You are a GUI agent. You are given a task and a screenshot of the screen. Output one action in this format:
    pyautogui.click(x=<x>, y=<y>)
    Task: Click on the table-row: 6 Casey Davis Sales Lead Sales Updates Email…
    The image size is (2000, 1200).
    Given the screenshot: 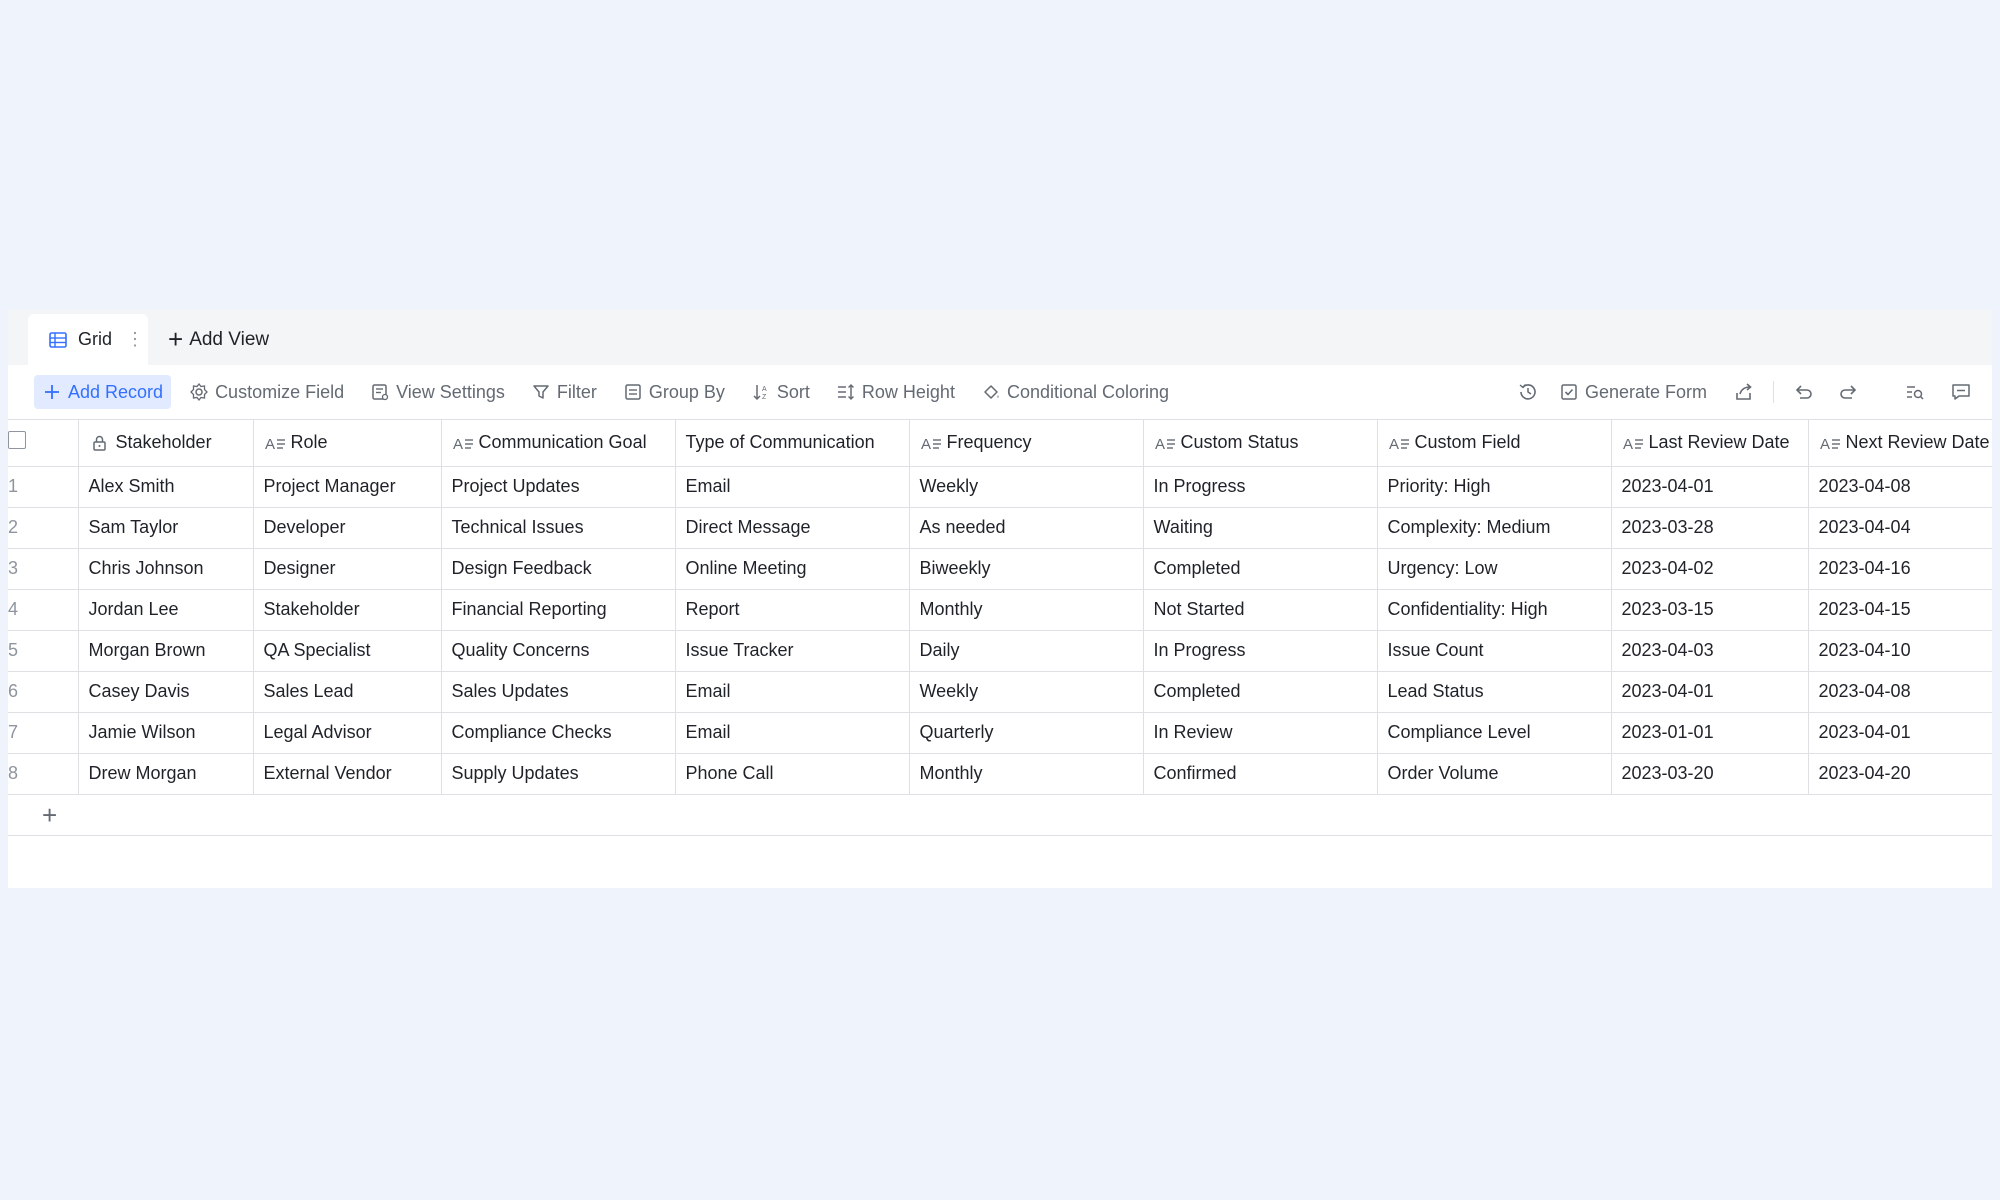 What is the action you would take?
    pyautogui.click(x=1000, y=692)
    